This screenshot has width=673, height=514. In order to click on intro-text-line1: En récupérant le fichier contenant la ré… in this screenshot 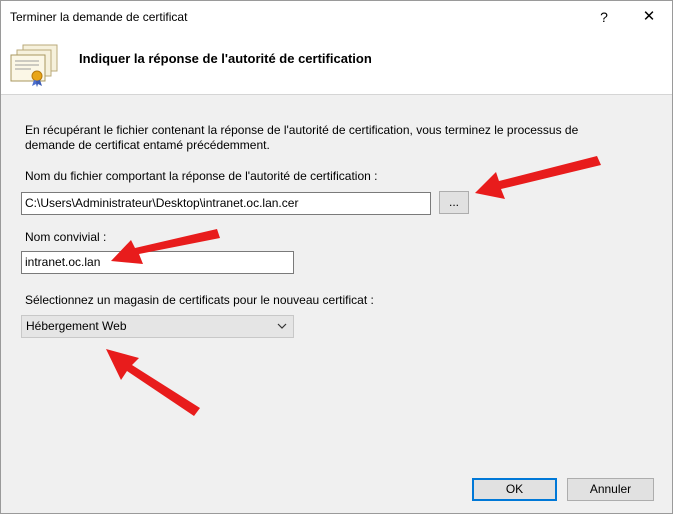, I will do `click(302, 130)`.